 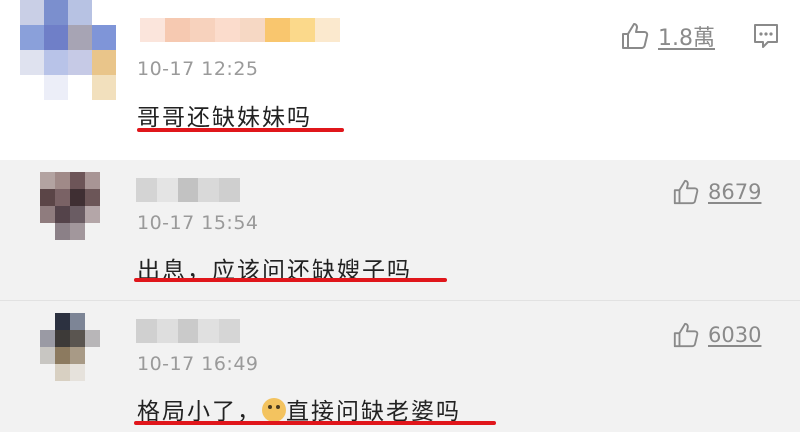 What do you see at coordinates (735, 192) in the screenshot?
I see `like-count: 8679` at bounding box center [735, 192].